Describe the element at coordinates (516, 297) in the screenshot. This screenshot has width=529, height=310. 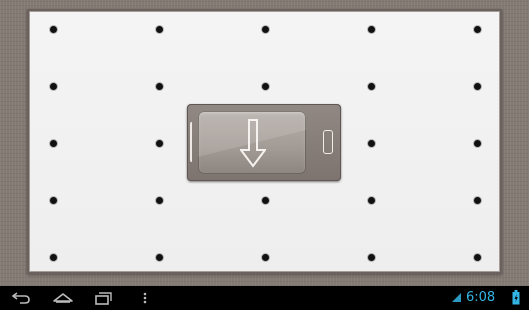
I see `battery-charging-icon` at that location.